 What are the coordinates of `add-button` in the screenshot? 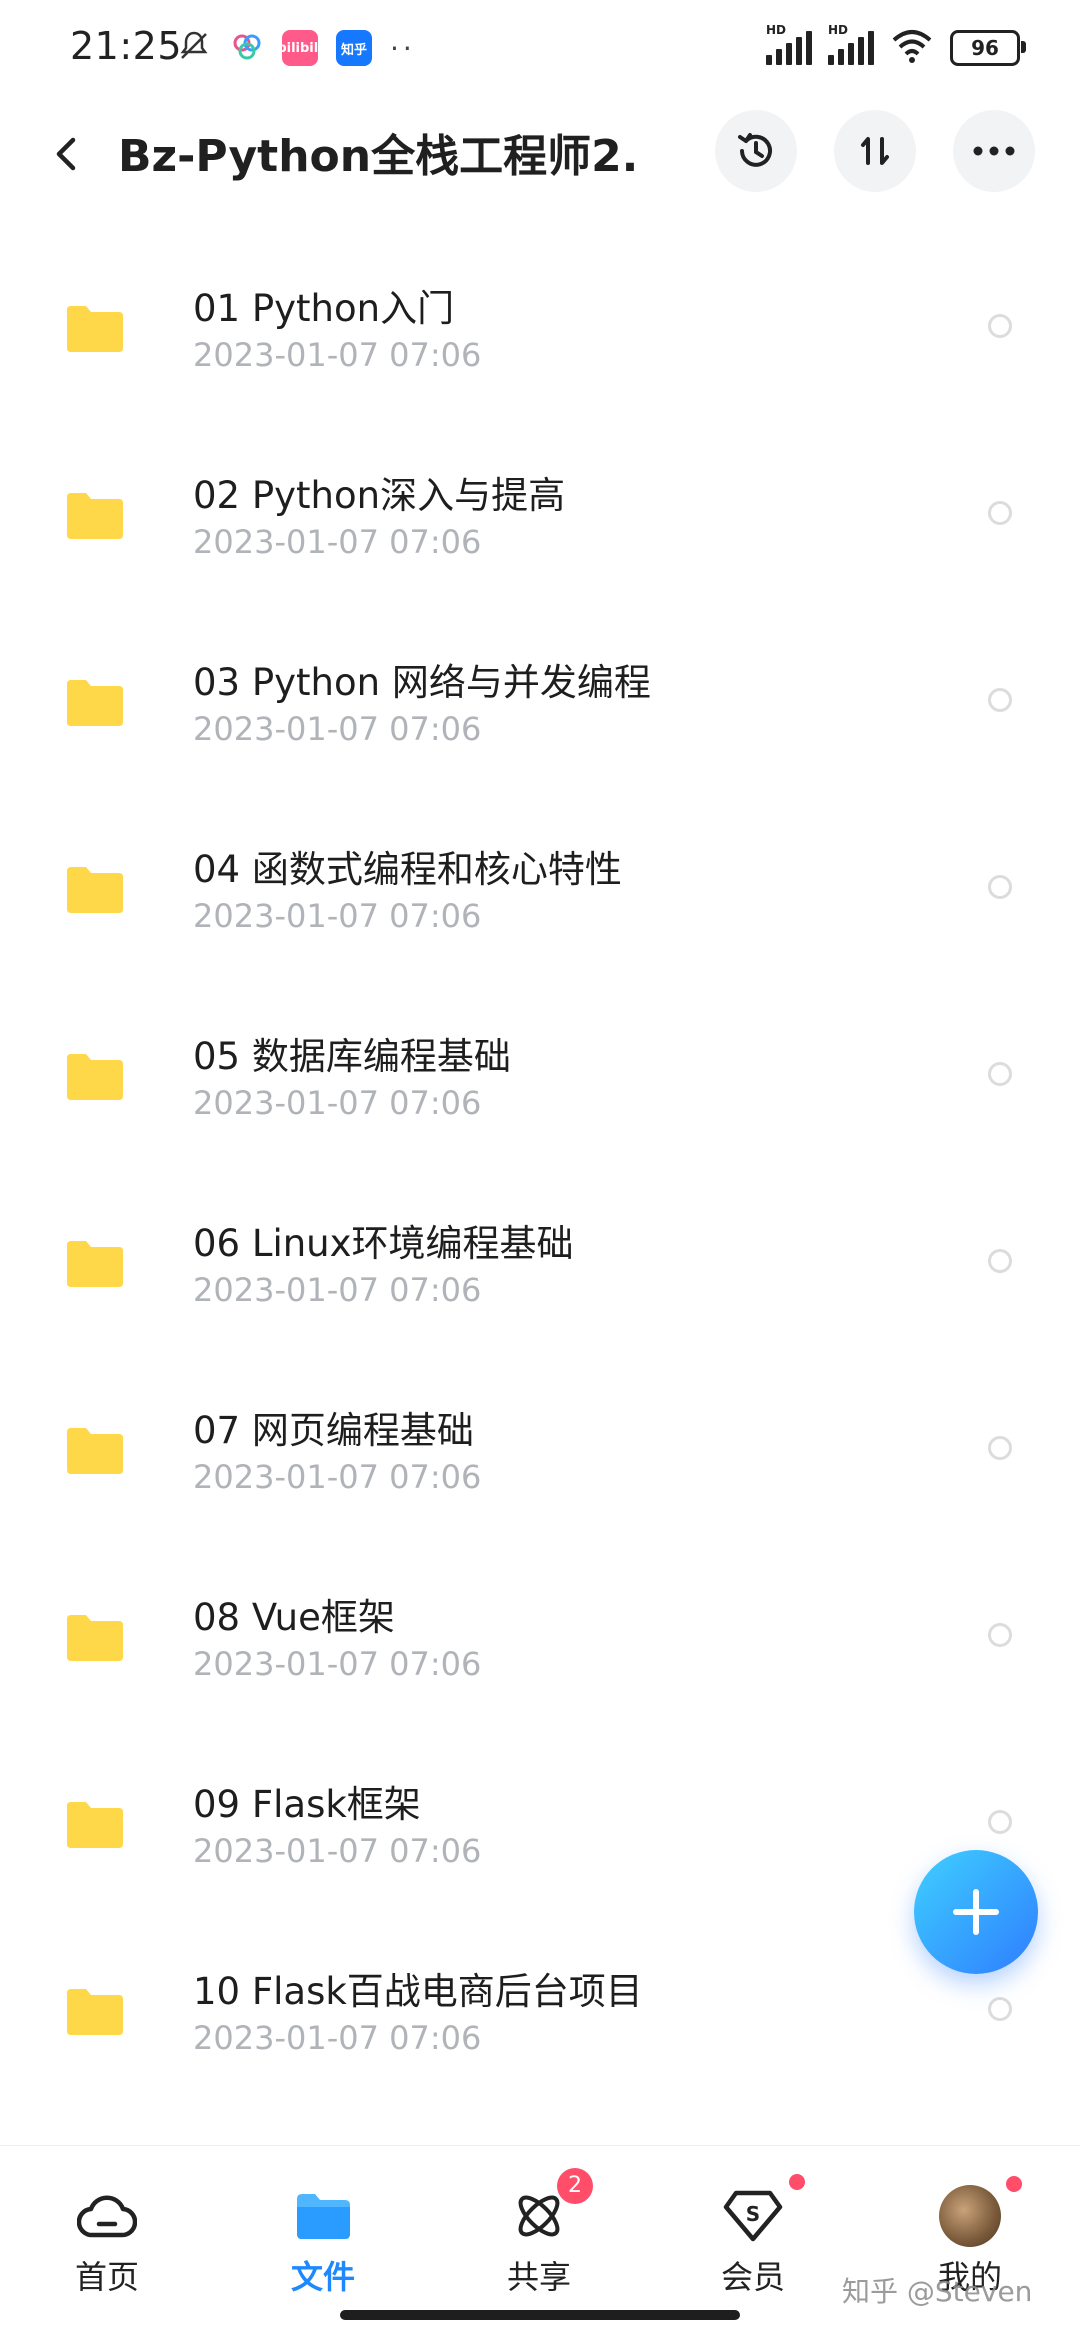 It's located at (976, 1912).